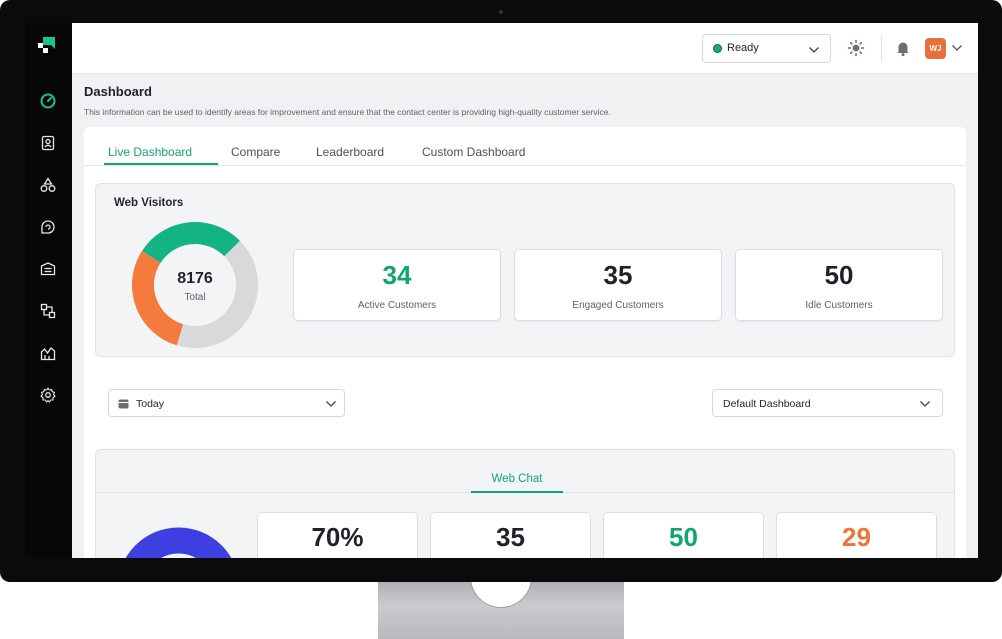  Describe the element at coordinates (397, 275) in the screenshot. I see `active-customers-value: 34` at that location.